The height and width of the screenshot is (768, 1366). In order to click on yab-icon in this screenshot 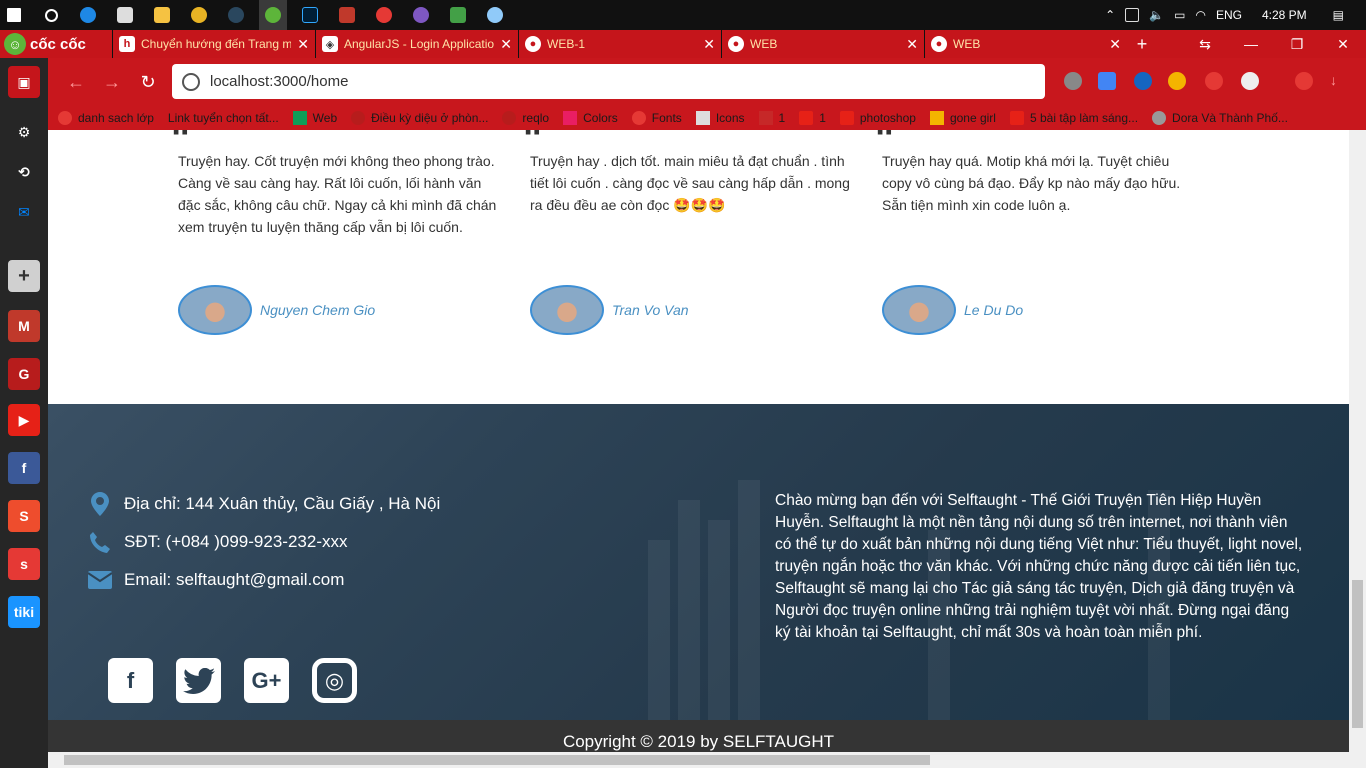, I will do `click(1214, 81)`.